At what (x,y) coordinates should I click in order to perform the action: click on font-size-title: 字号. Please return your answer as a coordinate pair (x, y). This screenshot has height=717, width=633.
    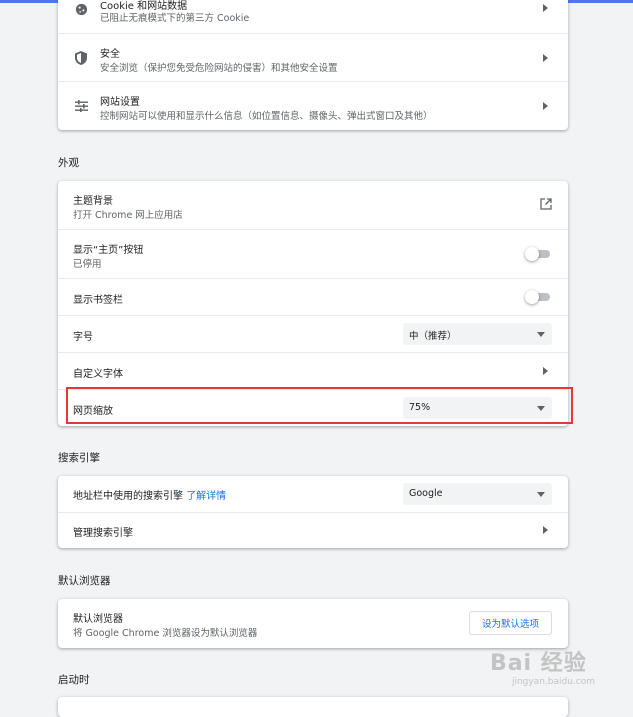
    Looking at the image, I should click on (83, 337).